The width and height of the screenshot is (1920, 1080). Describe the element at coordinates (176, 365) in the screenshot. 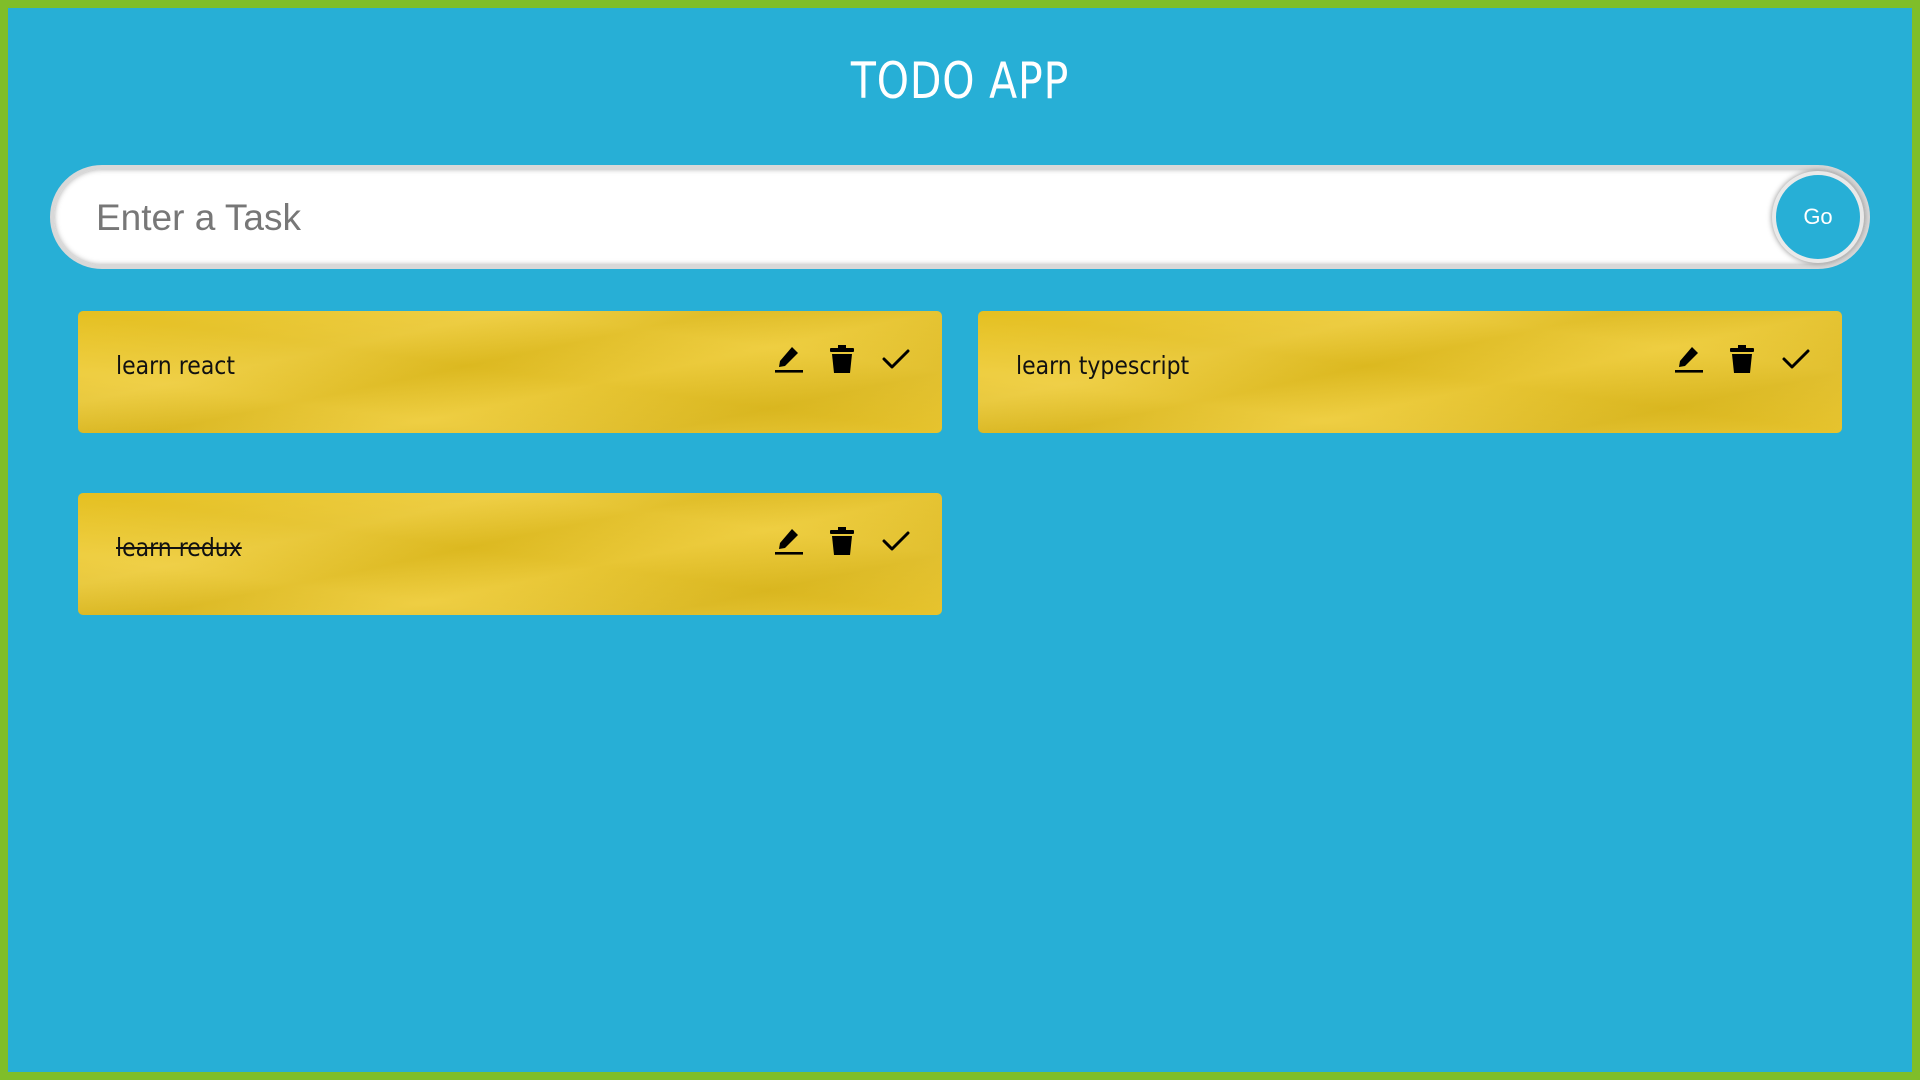

I see `task-text: learn react` at that location.